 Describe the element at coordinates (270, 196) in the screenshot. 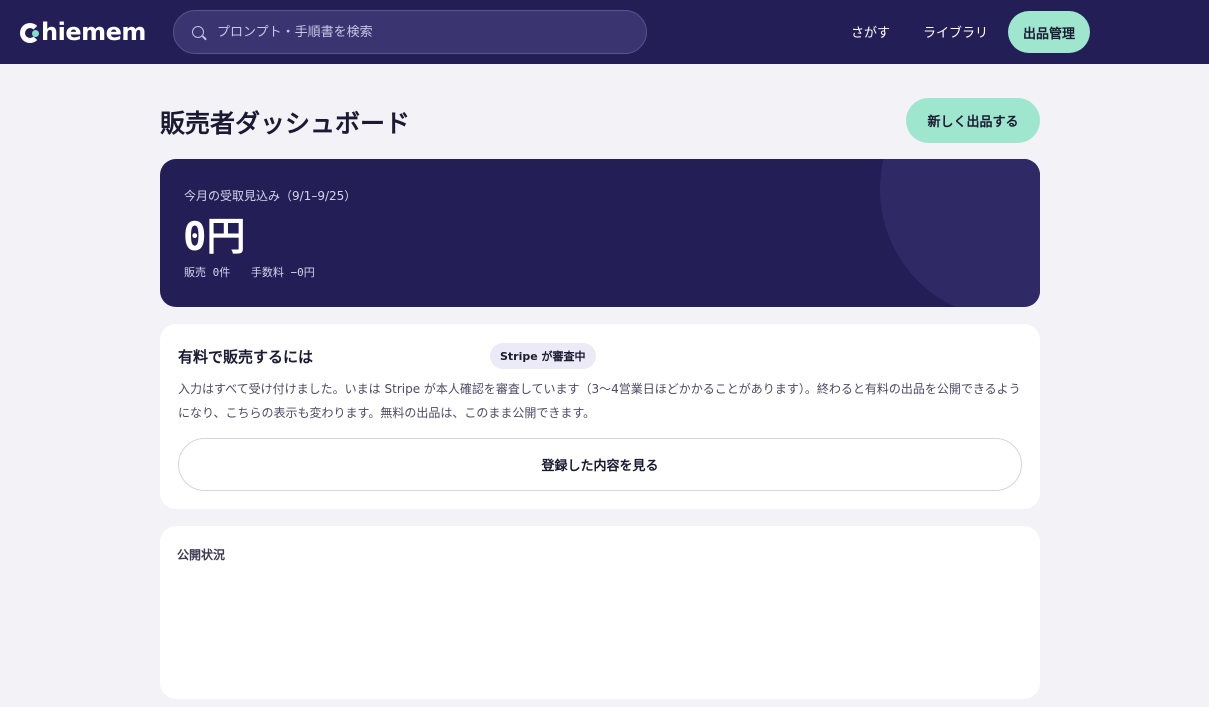

I see `revenue-label: 今月の受取見込み（9/1–9/25）` at that location.